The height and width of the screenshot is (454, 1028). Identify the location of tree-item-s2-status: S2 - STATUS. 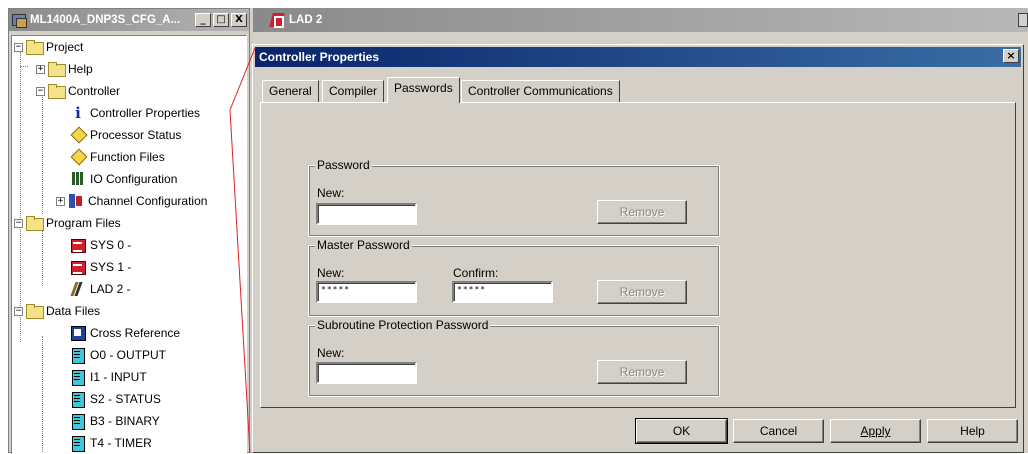
(115, 399).